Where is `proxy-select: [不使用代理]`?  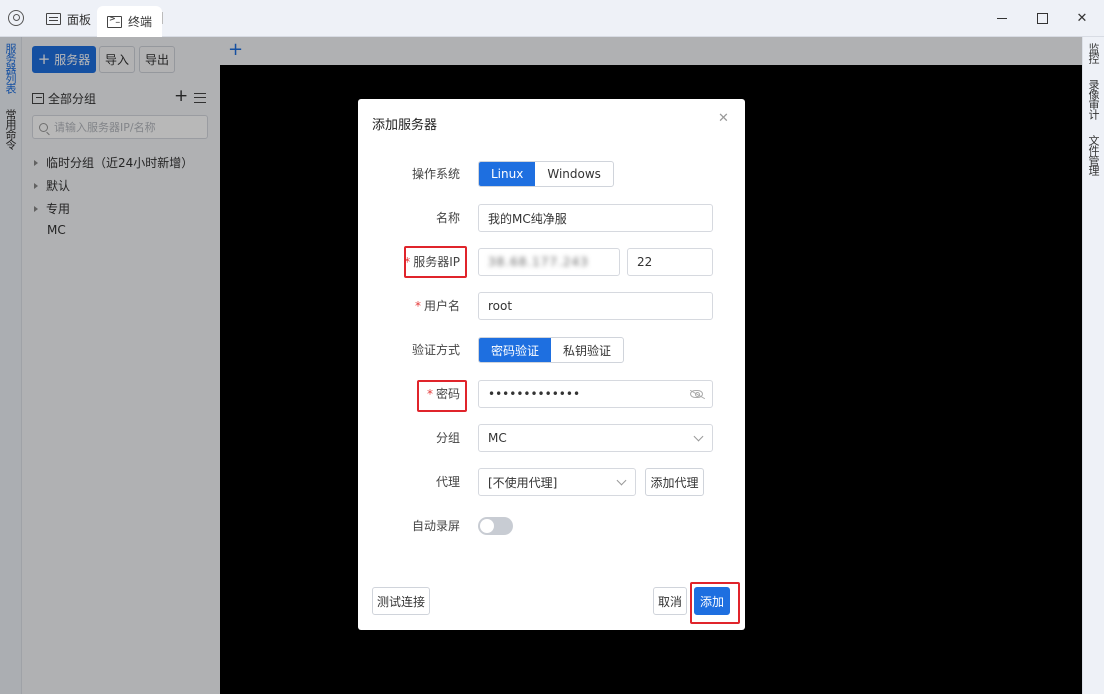 proxy-select: [不使用代理] is located at coordinates (557, 482).